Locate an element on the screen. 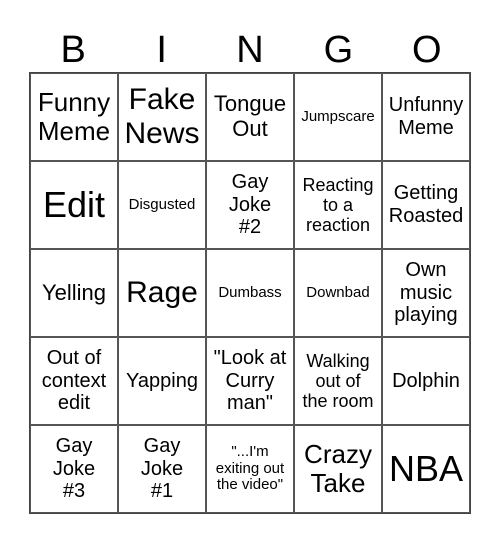  cell-label: Downbad is located at coordinates (338, 292).